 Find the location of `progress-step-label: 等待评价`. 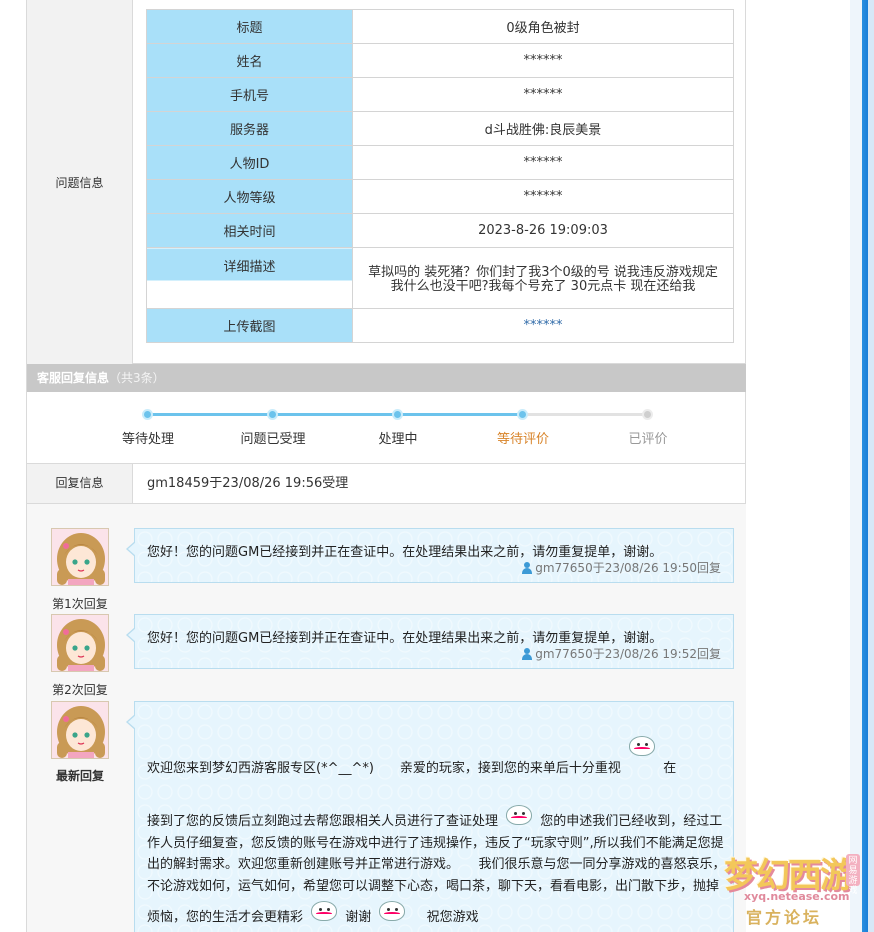

progress-step-label: 等待评价 is located at coordinates (522, 439).